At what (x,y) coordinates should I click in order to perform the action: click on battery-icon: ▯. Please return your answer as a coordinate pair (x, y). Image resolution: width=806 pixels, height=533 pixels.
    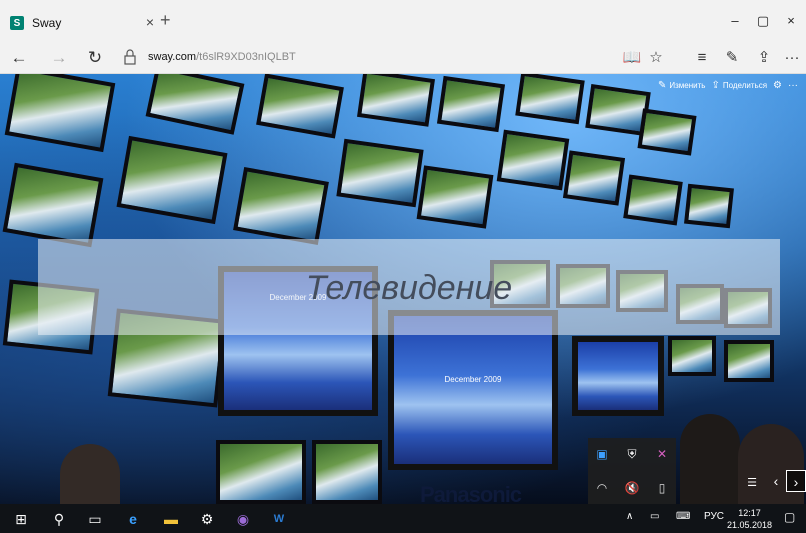
    Looking at the image, I should click on (662, 488).